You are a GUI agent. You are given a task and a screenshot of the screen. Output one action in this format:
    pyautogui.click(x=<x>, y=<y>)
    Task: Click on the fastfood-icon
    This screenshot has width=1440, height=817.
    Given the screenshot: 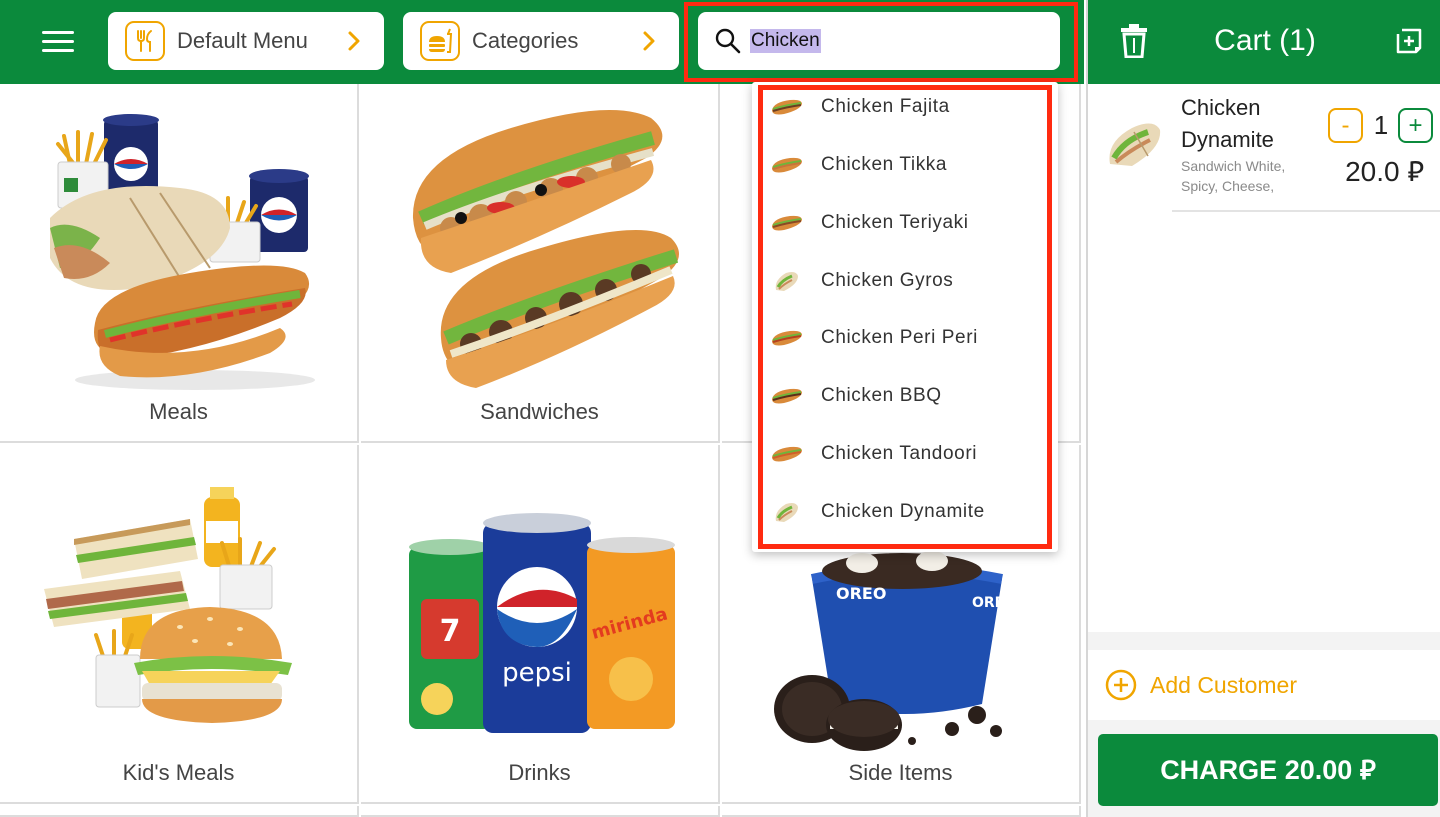 What is the action you would take?
    pyautogui.click(x=440, y=41)
    